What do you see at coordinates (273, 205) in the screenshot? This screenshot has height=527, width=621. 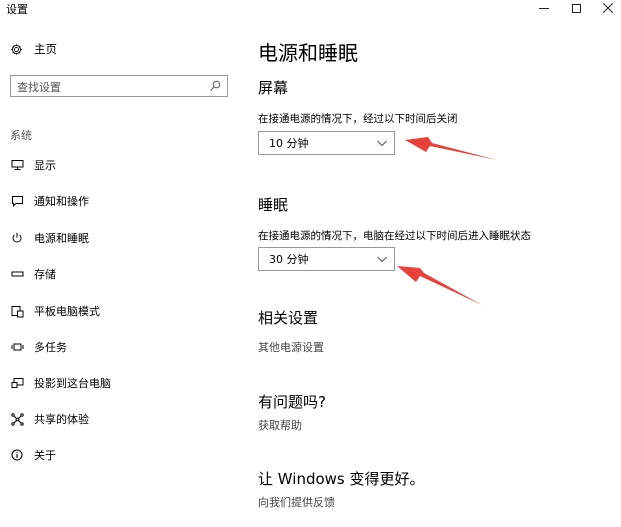 I see `sleep-heading: 睡眠` at bounding box center [273, 205].